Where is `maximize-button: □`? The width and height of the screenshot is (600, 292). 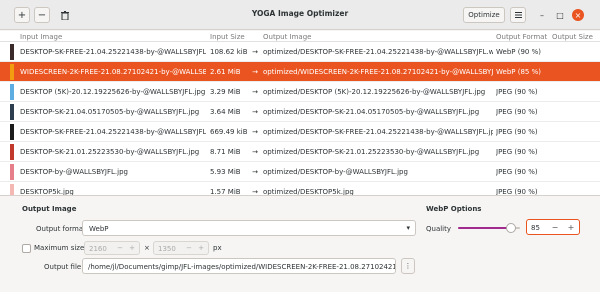
maximize-button: □ is located at coordinates (560, 15).